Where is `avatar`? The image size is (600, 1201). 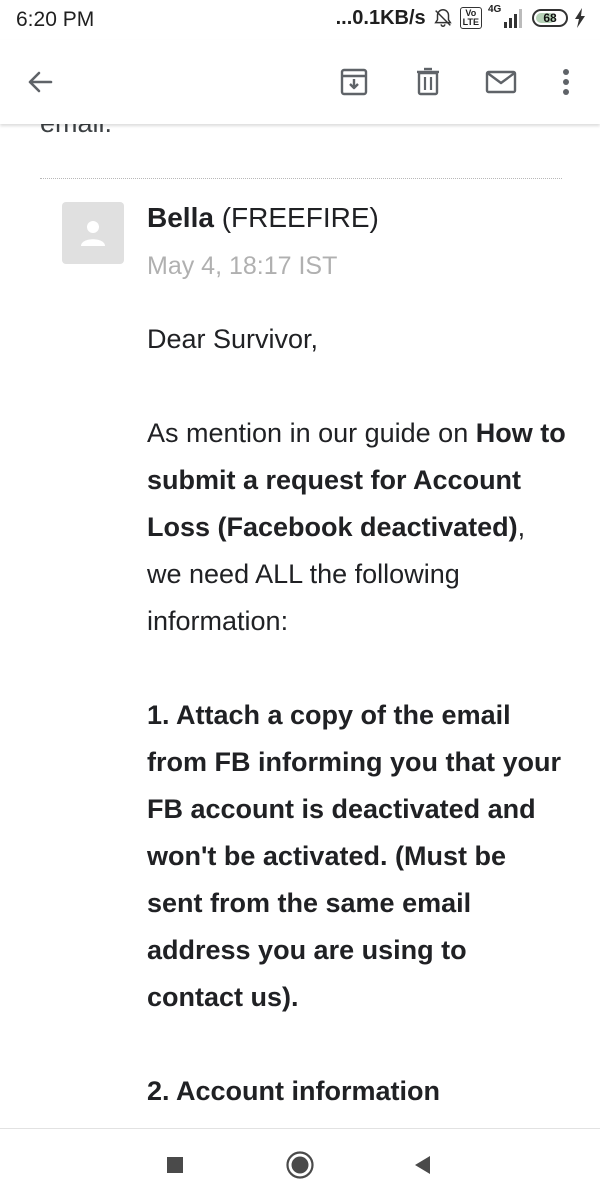 avatar is located at coordinates (93, 233).